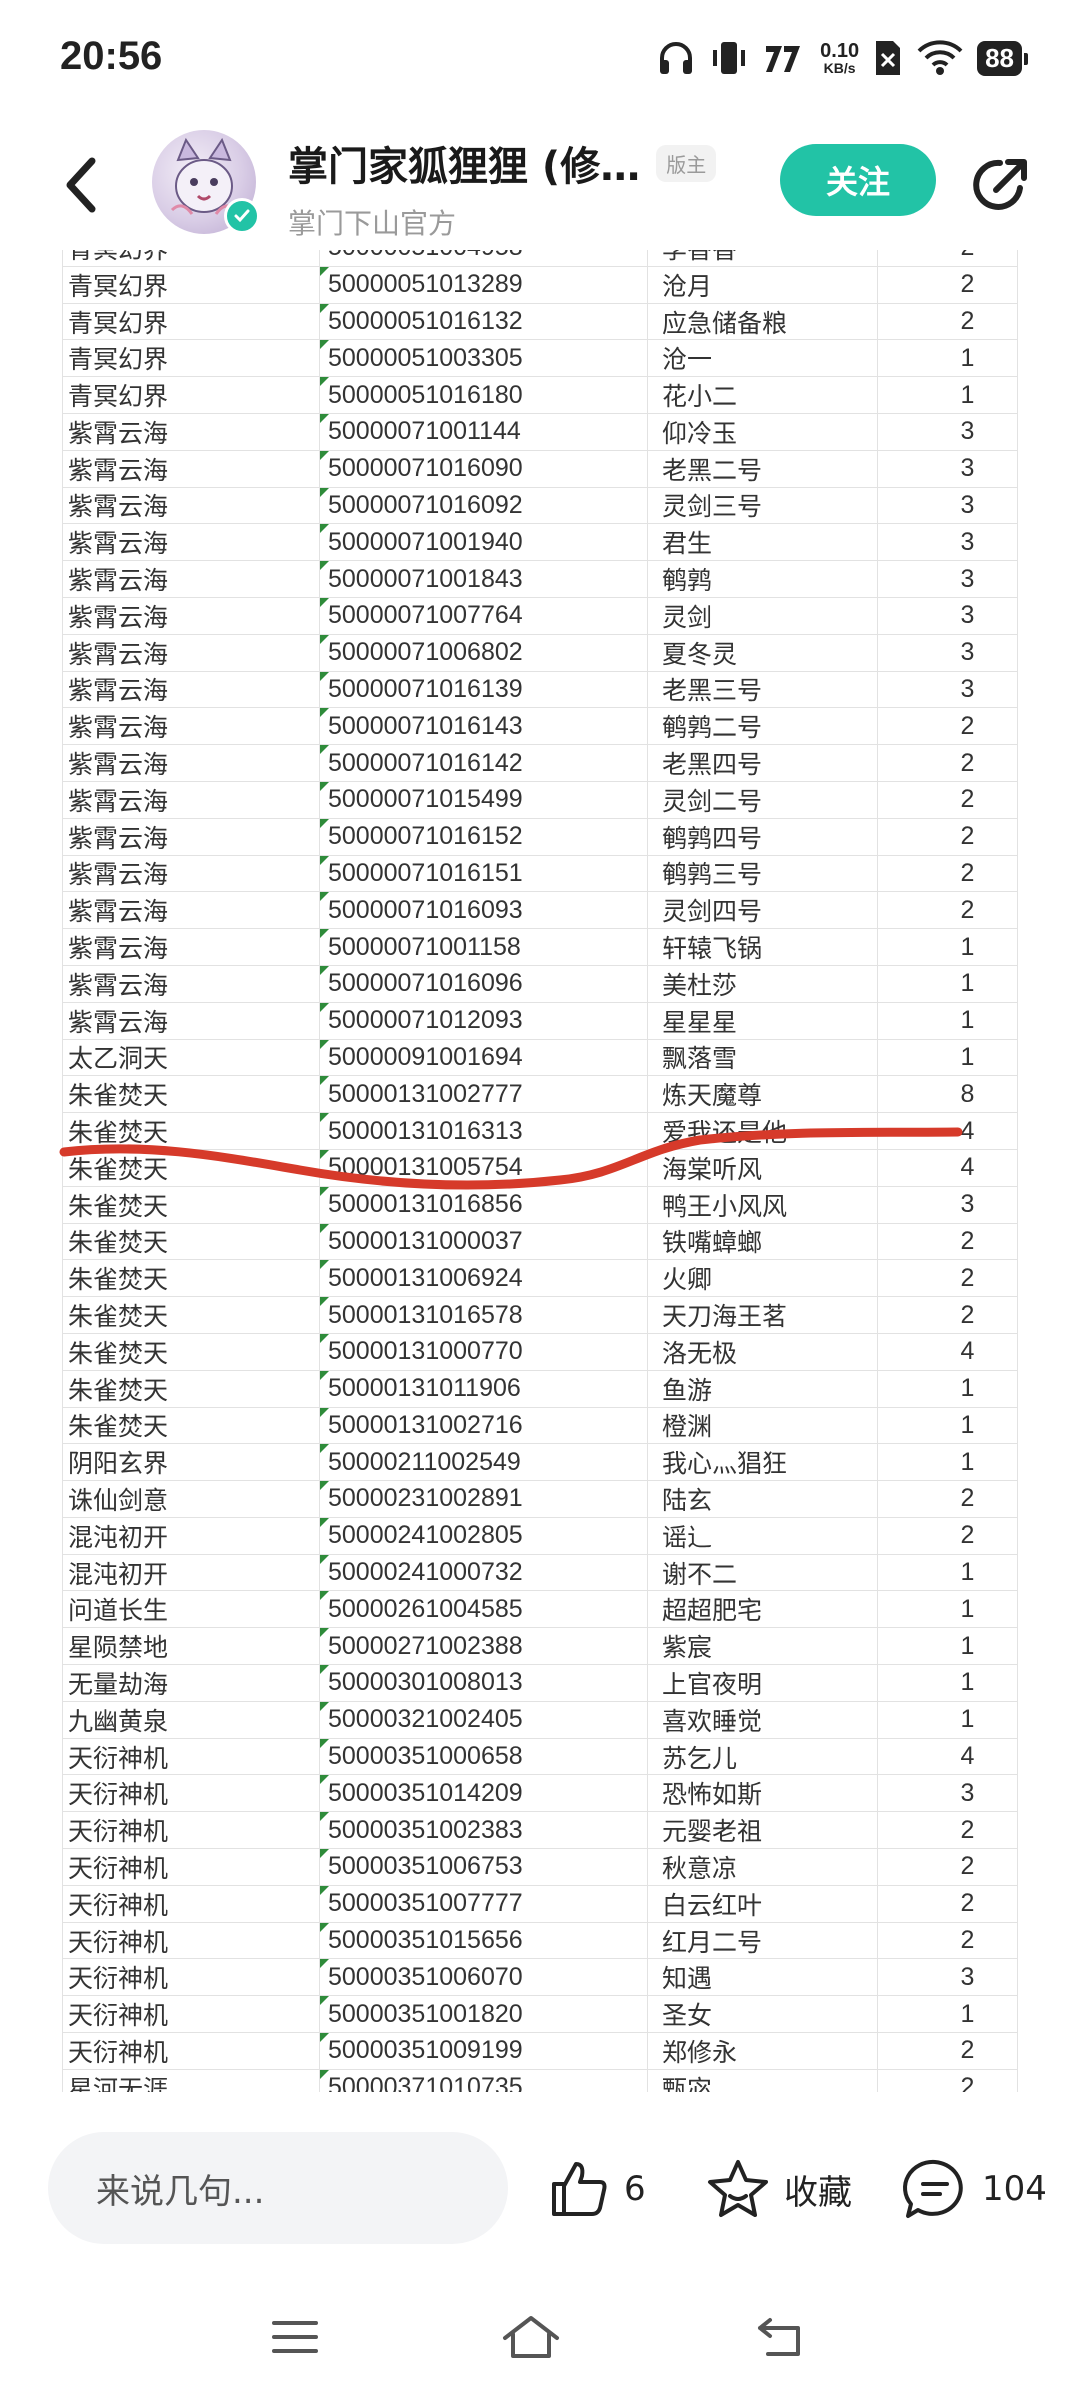  I want to click on nav-home-button, so click(531, 2337).